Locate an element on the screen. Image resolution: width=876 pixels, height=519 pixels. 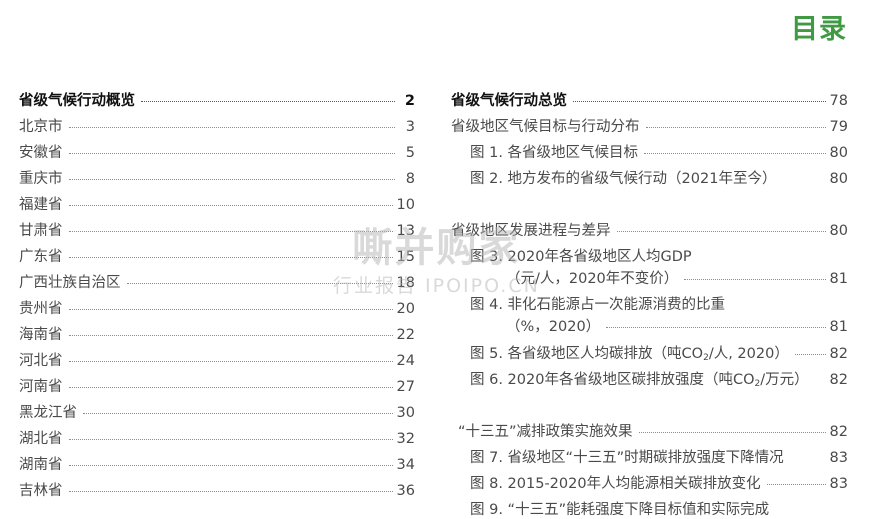
toc-entry-section: “十三五”减排政策实施效果 82 is located at coordinates (653, 432).